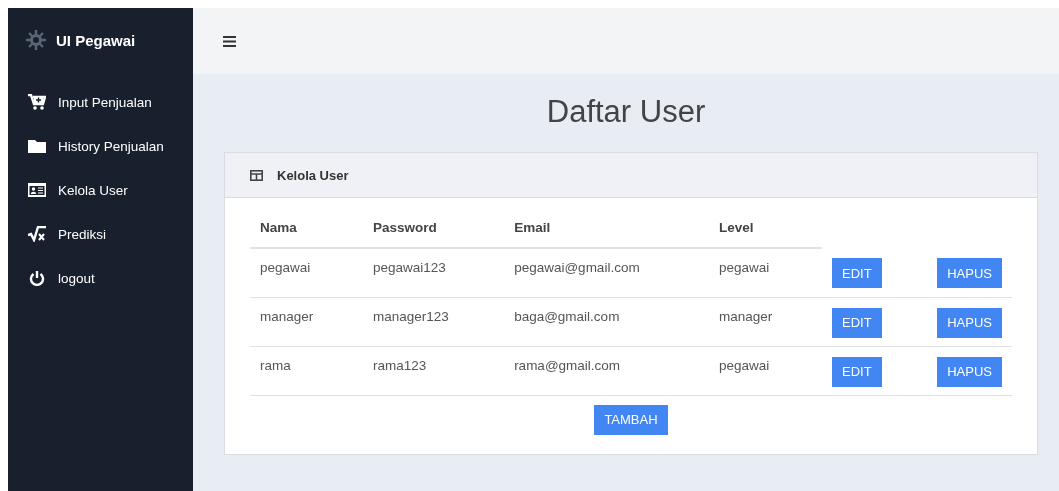 This screenshot has width=1059, height=491. I want to click on page-title: Daftar User, so click(626, 112).